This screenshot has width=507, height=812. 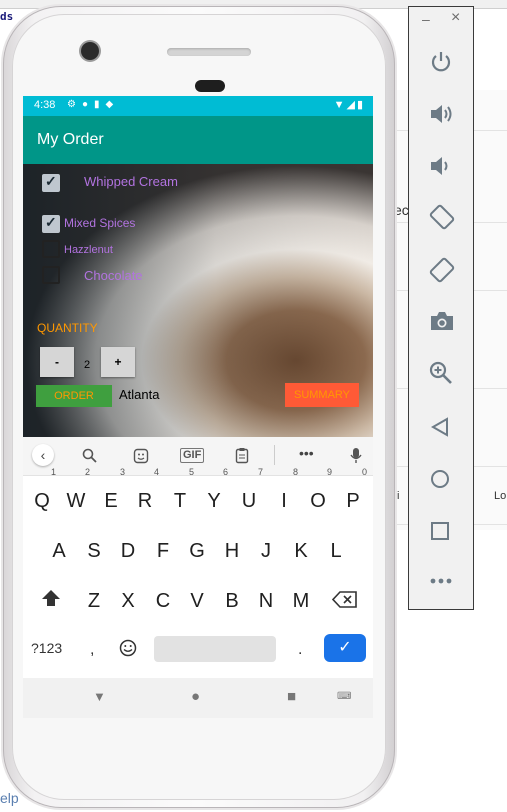 I want to click on key-a: A, so click(x=59, y=551).